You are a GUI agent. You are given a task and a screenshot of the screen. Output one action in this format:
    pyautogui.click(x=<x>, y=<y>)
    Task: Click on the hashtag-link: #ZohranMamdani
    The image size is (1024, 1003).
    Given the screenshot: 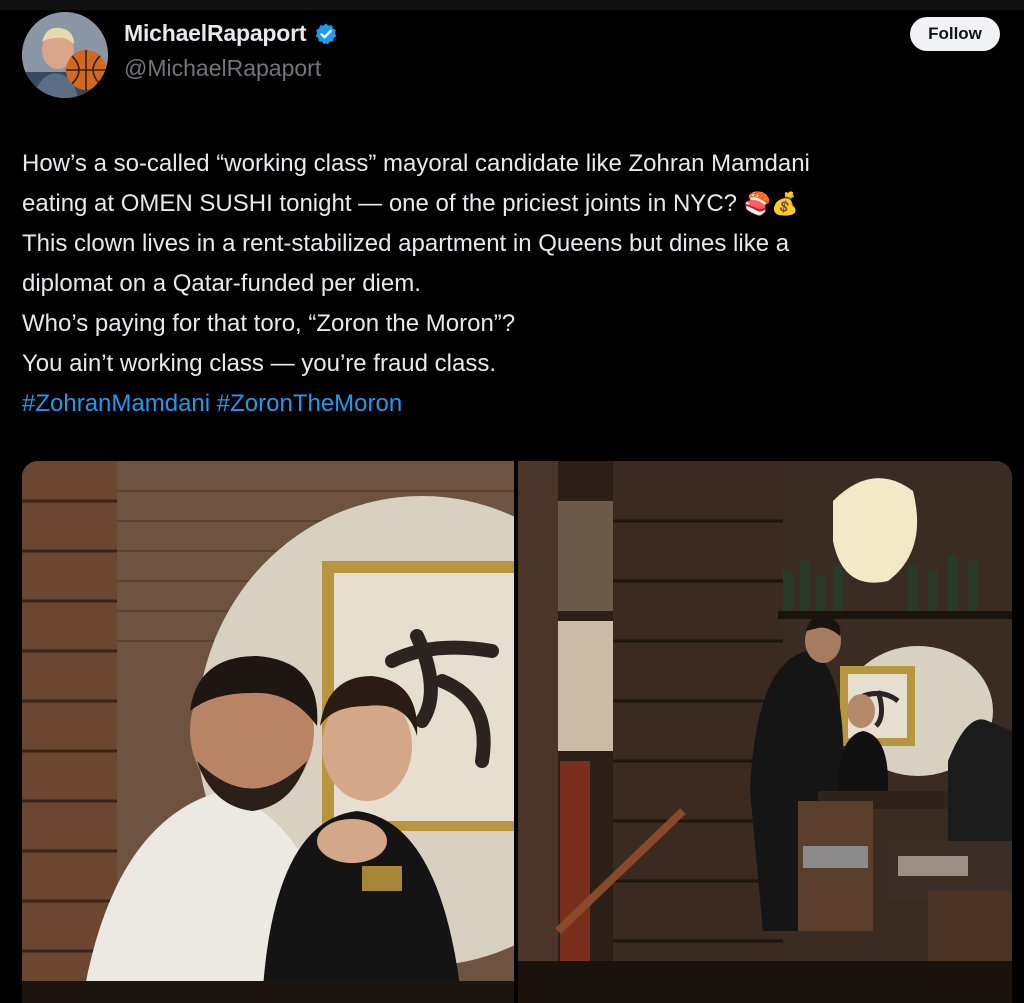 What is the action you would take?
    pyautogui.click(x=116, y=403)
    